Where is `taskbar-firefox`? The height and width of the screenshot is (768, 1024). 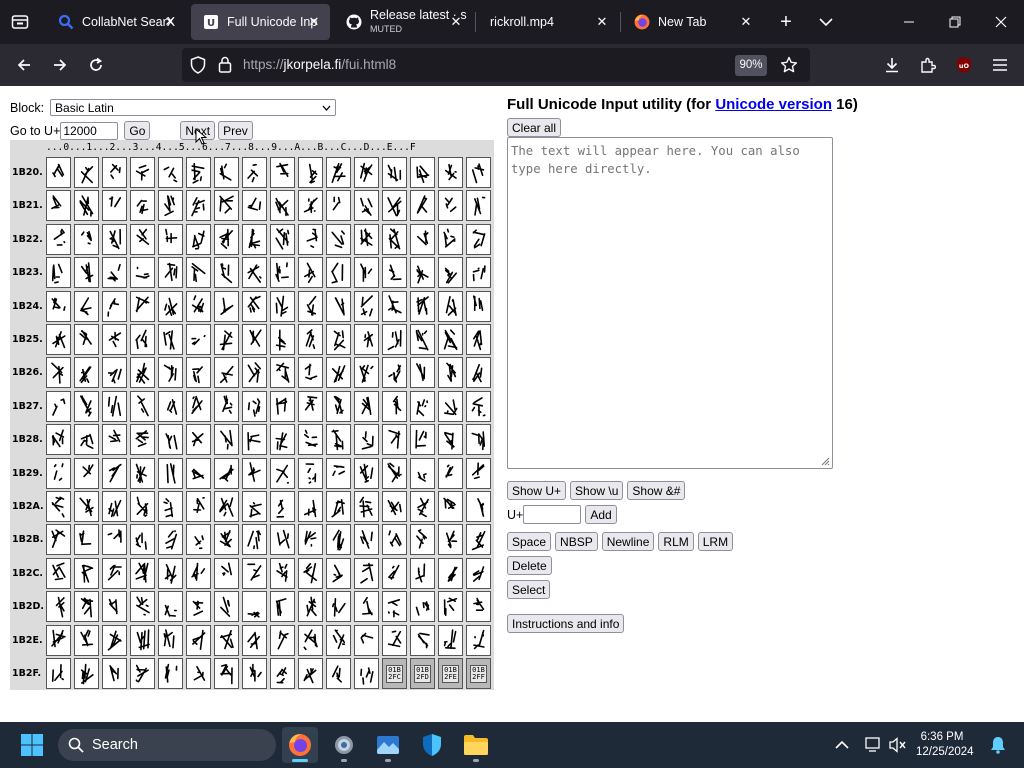 taskbar-firefox is located at coordinates (300, 745).